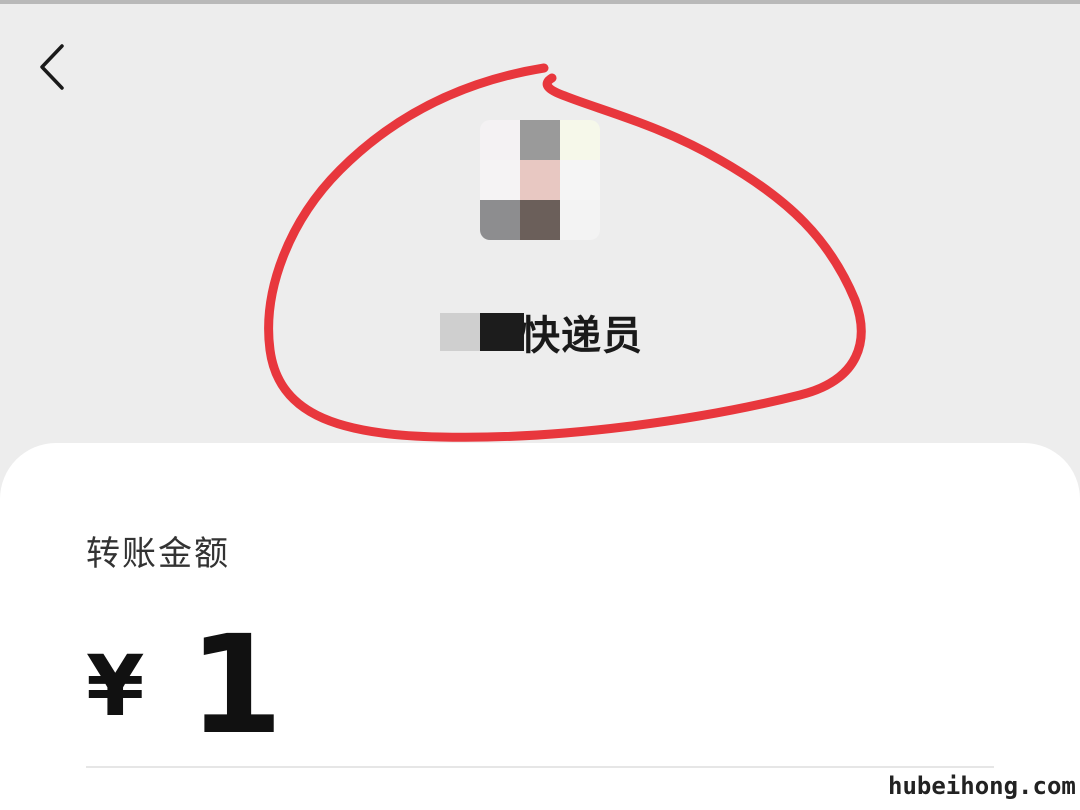 Image resolution: width=1080 pixels, height=810 pixels. What do you see at coordinates (540, 767) in the screenshot?
I see `amount-underline` at bounding box center [540, 767].